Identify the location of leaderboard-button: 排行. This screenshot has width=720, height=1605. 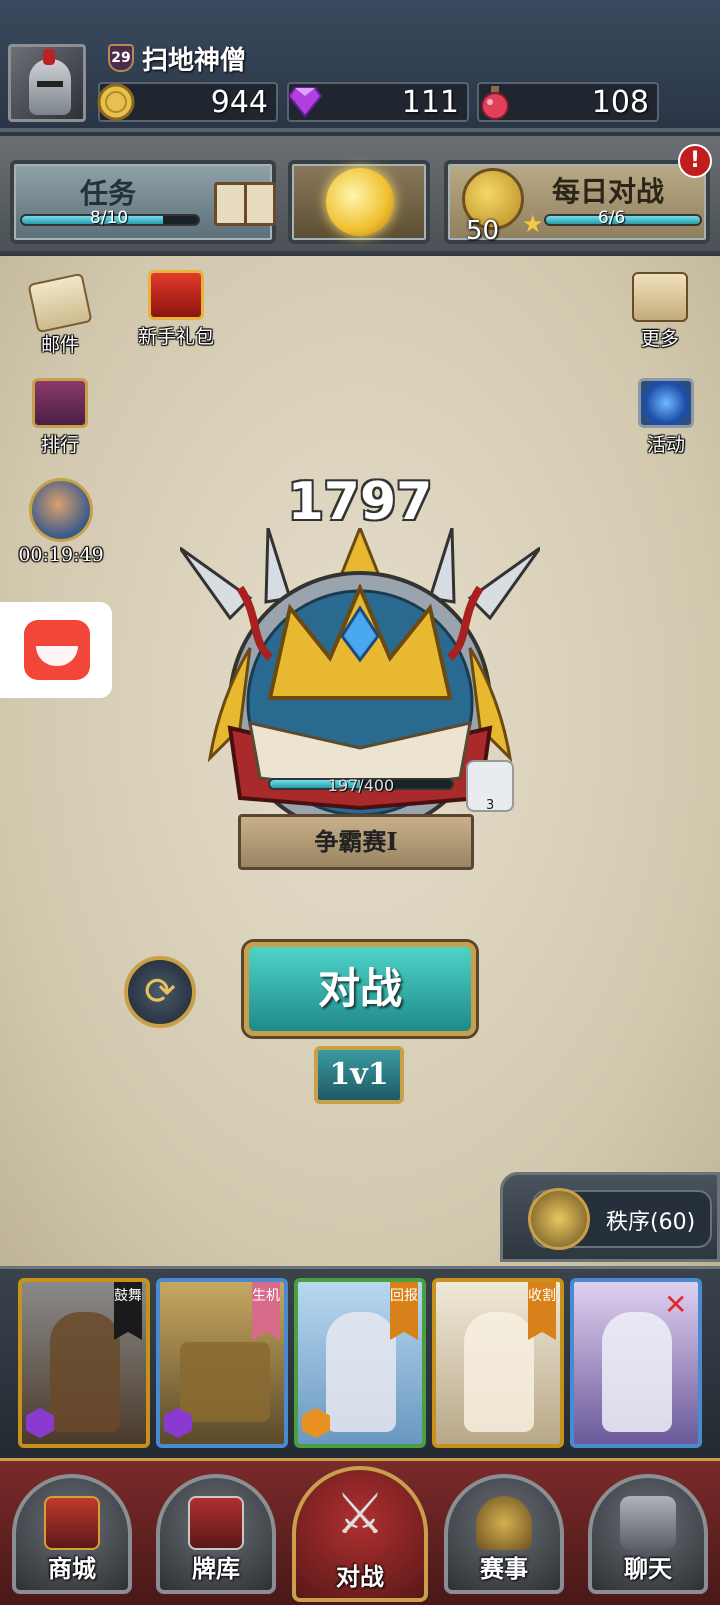
(60, 417).